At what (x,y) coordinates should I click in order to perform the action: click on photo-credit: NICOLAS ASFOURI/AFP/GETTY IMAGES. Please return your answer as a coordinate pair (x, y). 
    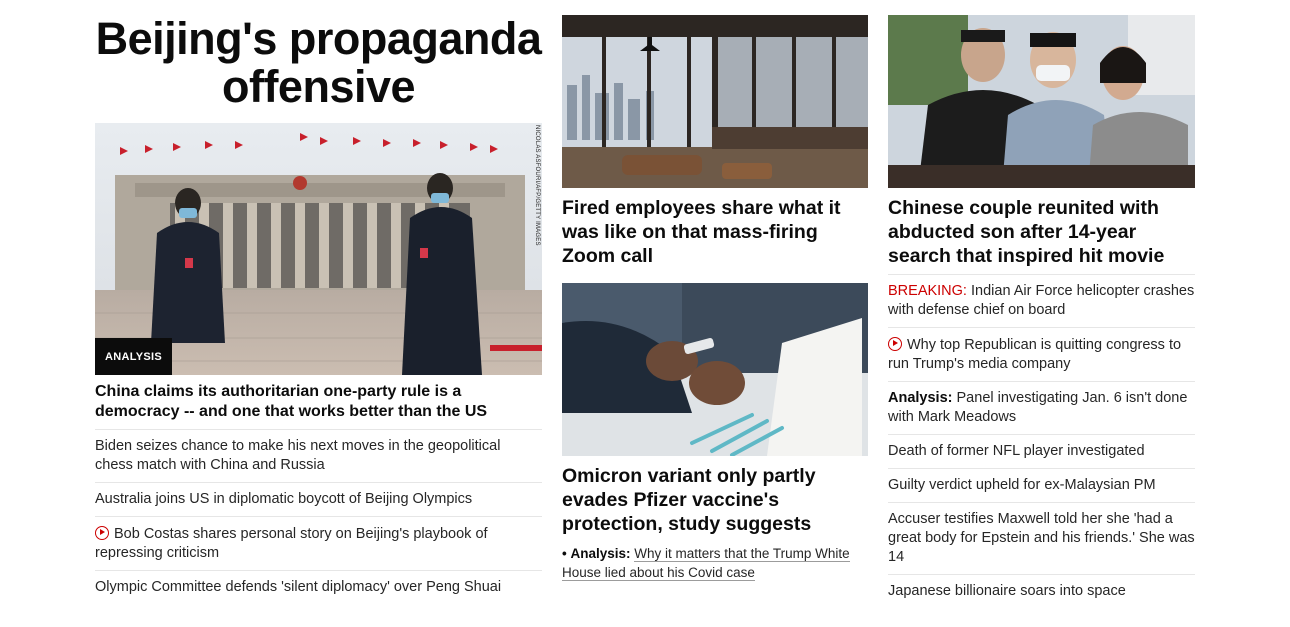
    Looking at the image, I should click on (537, 185).